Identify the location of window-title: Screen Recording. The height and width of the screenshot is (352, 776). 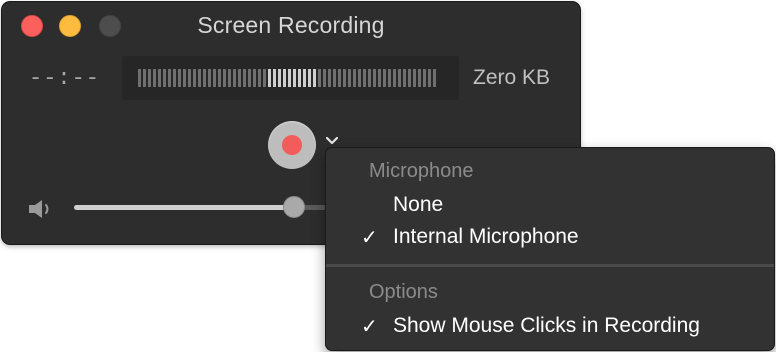
(291, 25).